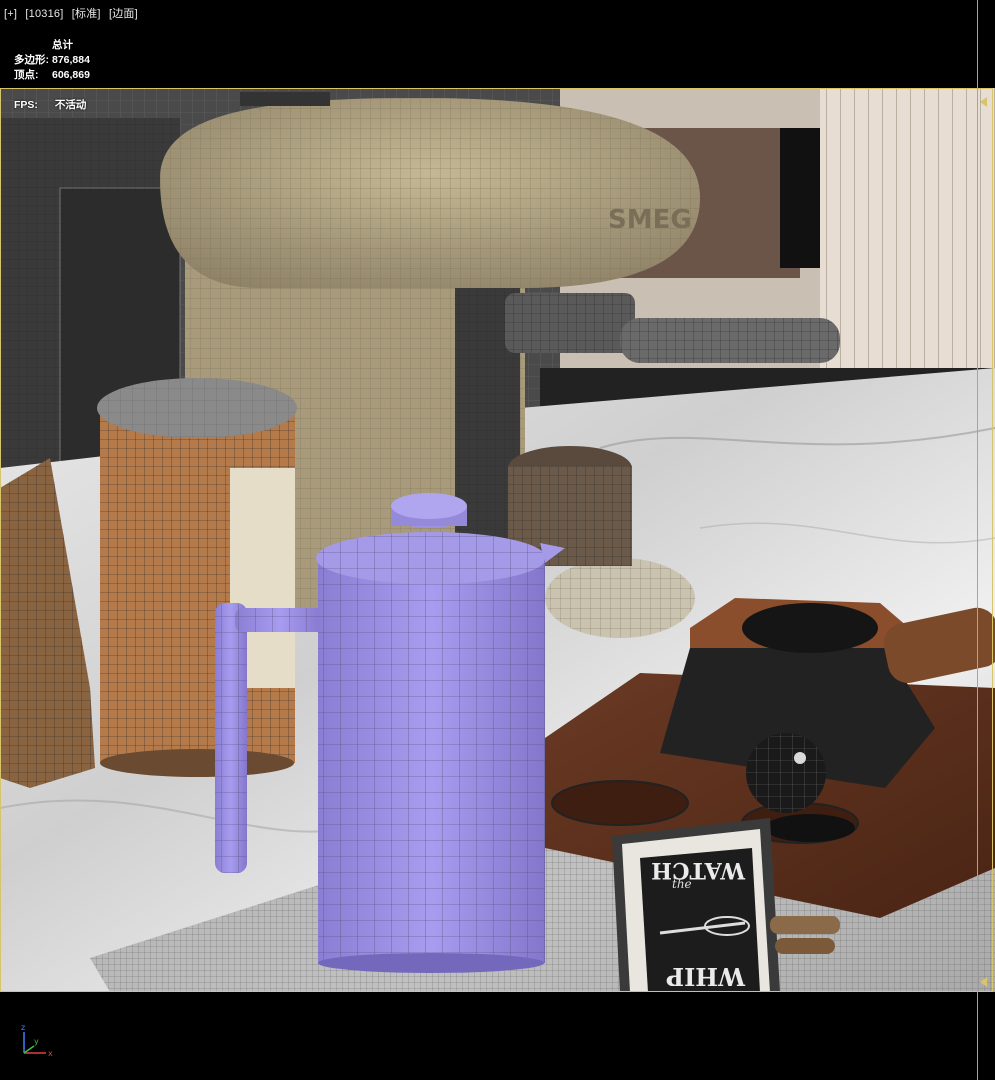  I want to click on viewport-menu: [+] [10316] [标准] [边面], so click(73, 13).